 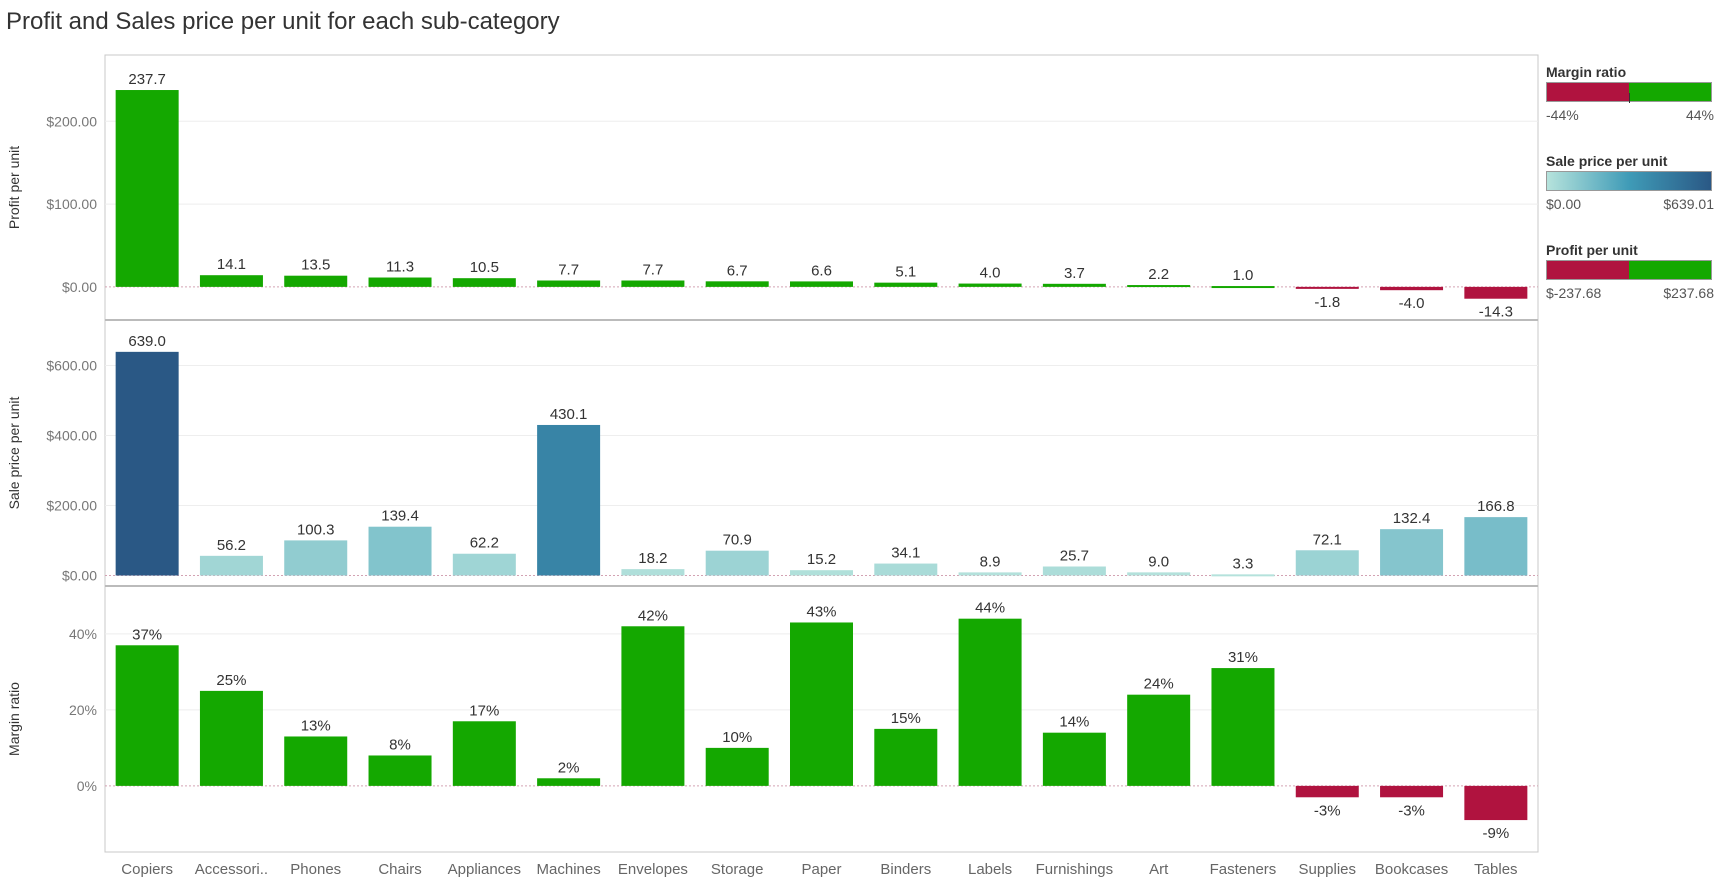 What do you see at coordinates (1688, 204) in the screenshot?
I see `legend-sale-max: $639.01` at bounding box center [1688, 204].